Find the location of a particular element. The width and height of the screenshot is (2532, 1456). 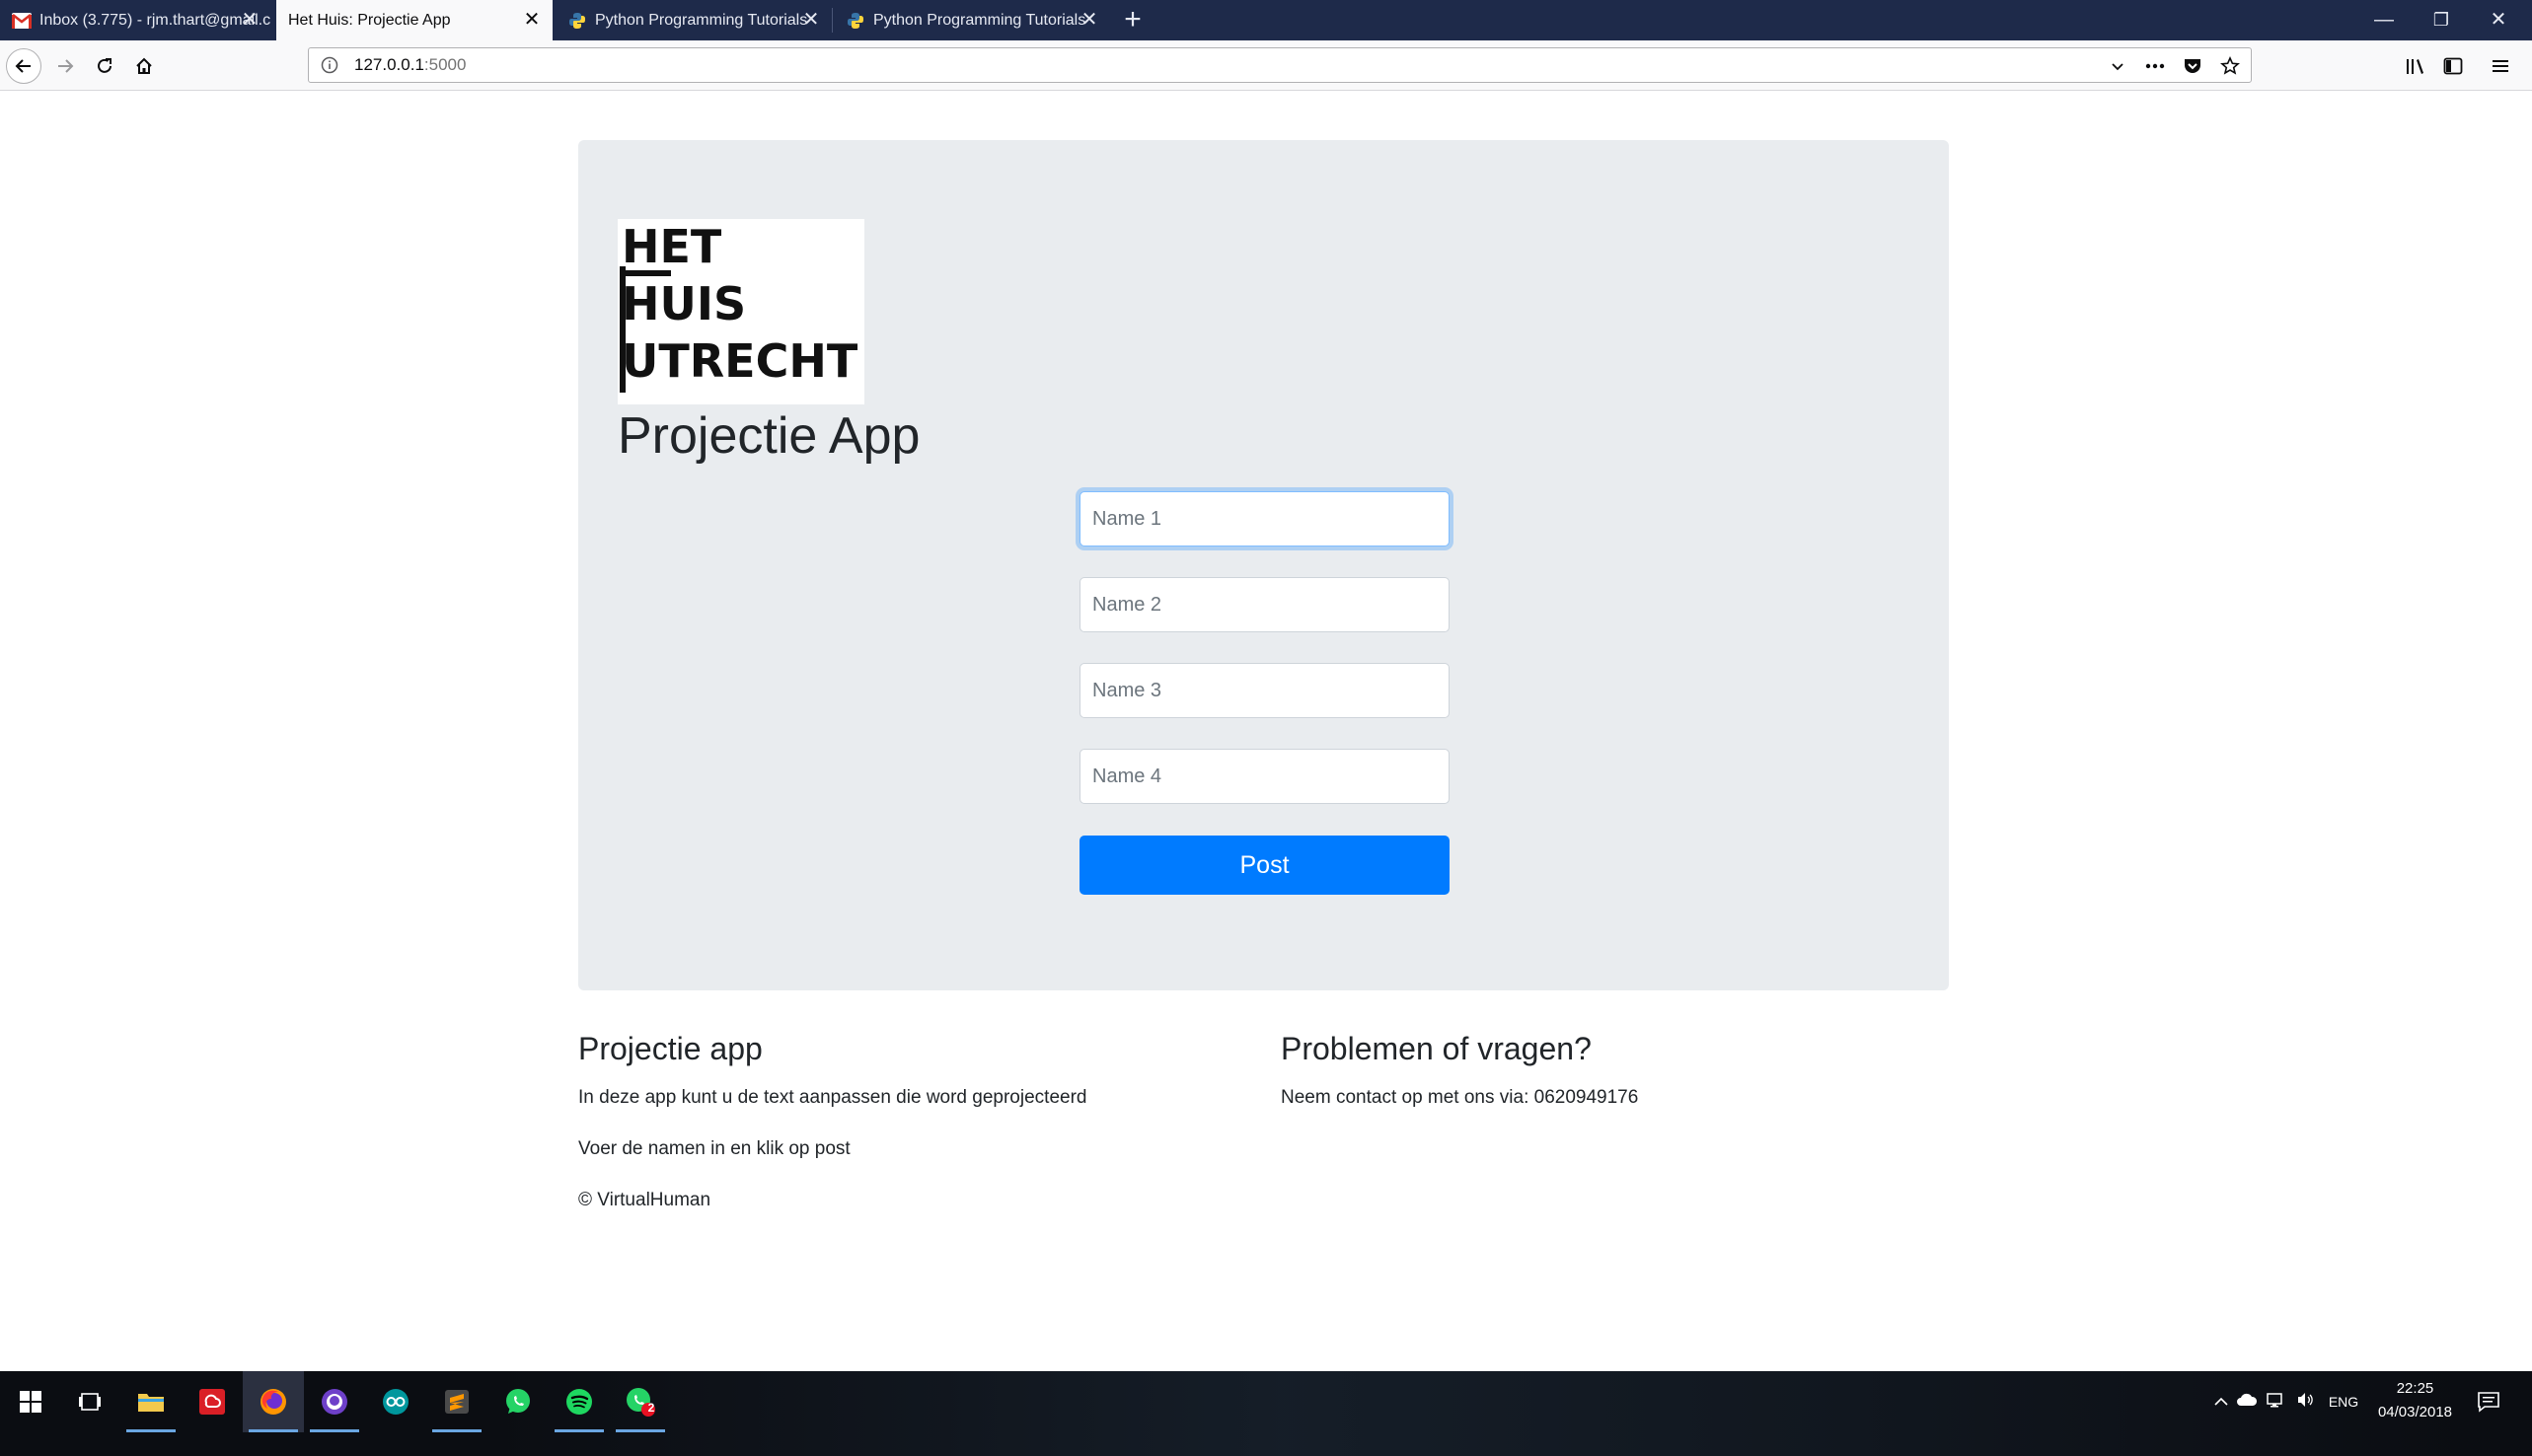

footer-left-heading: Projectie app is located at coordinates (670, 1048).